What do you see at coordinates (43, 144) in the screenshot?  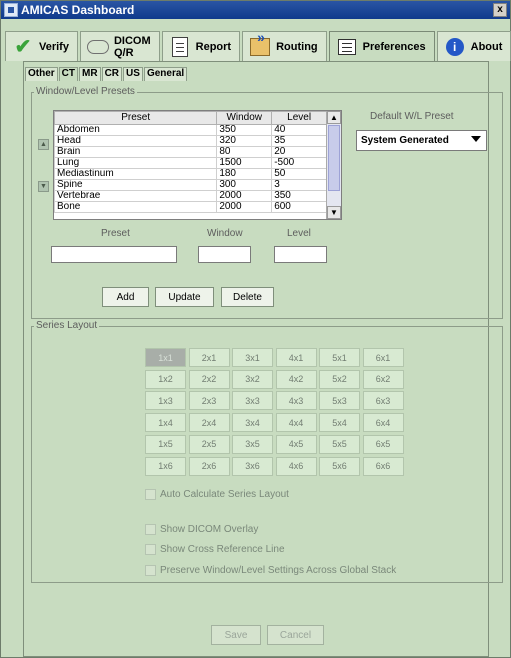 I see `move-up-icon: ▲` at bounding box center [43, 144].